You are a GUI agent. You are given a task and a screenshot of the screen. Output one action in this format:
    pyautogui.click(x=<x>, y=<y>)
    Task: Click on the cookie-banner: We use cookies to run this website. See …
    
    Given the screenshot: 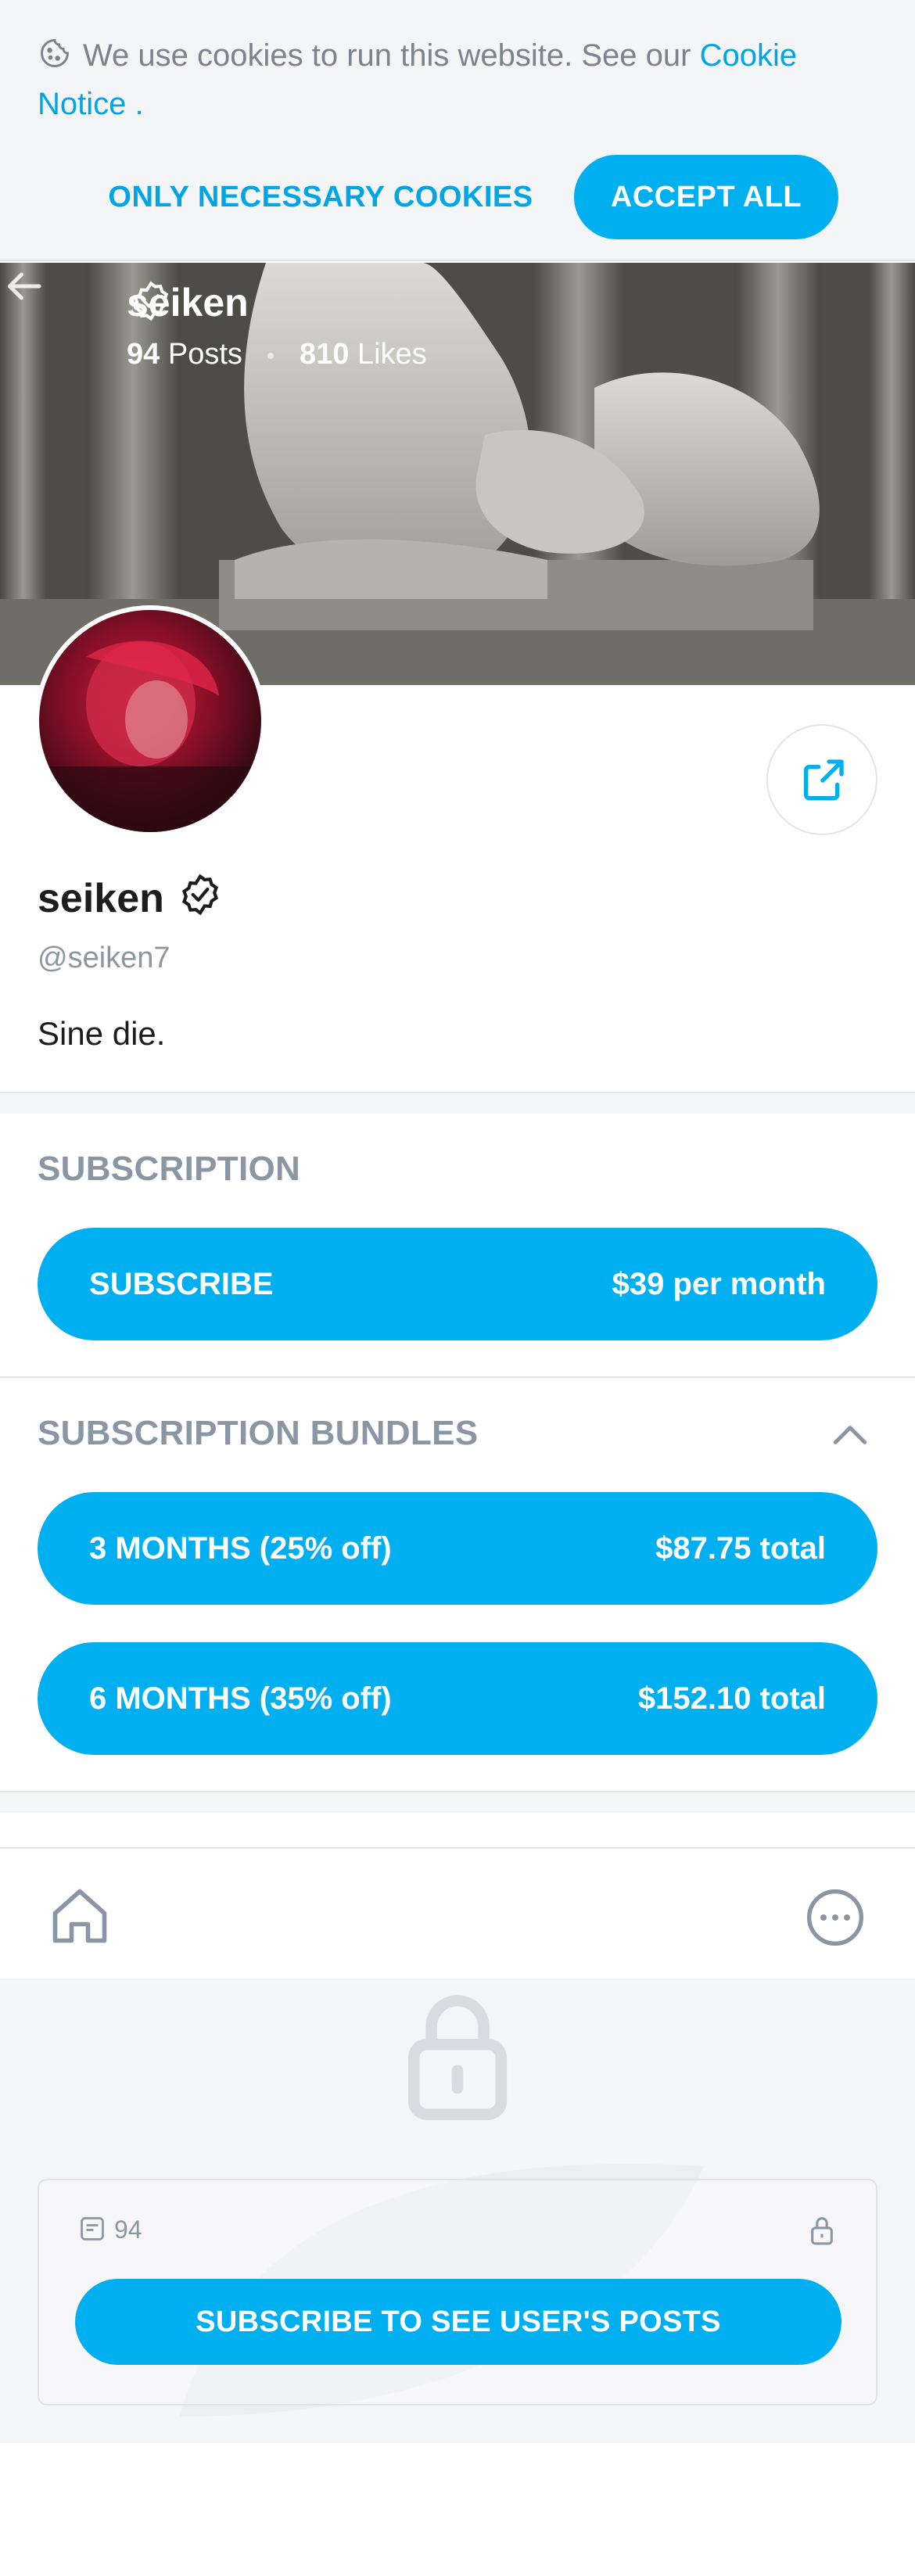 What is the action you would take?
    pyautogui.click(x=457, y=130)
    